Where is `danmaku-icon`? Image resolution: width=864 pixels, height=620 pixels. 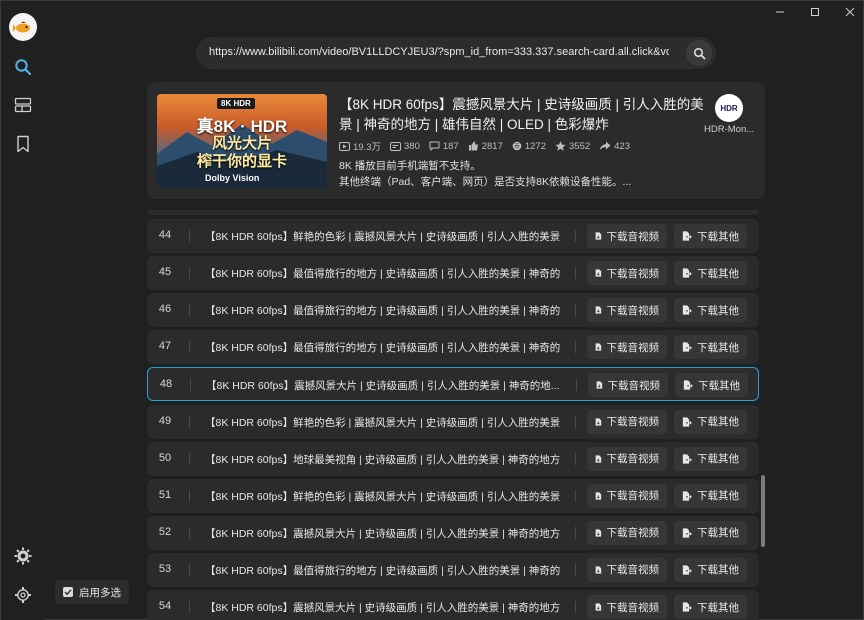
danmaku-icon is located at coordinates (395, 146).